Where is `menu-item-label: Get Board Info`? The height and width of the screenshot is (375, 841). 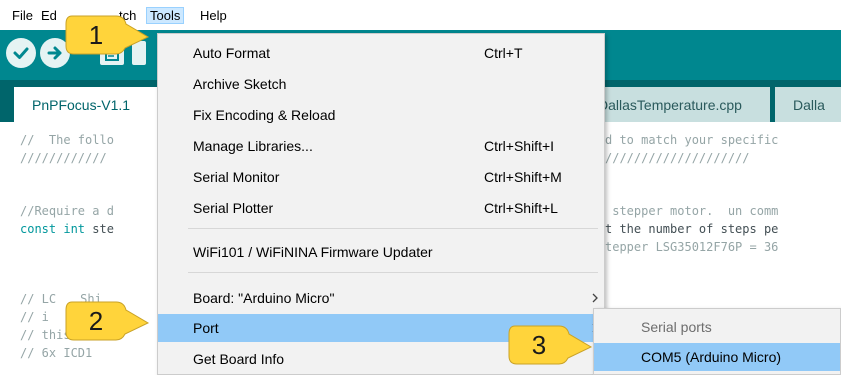
menu-item-label: Get Board Info is located at coordinates (239, 359).